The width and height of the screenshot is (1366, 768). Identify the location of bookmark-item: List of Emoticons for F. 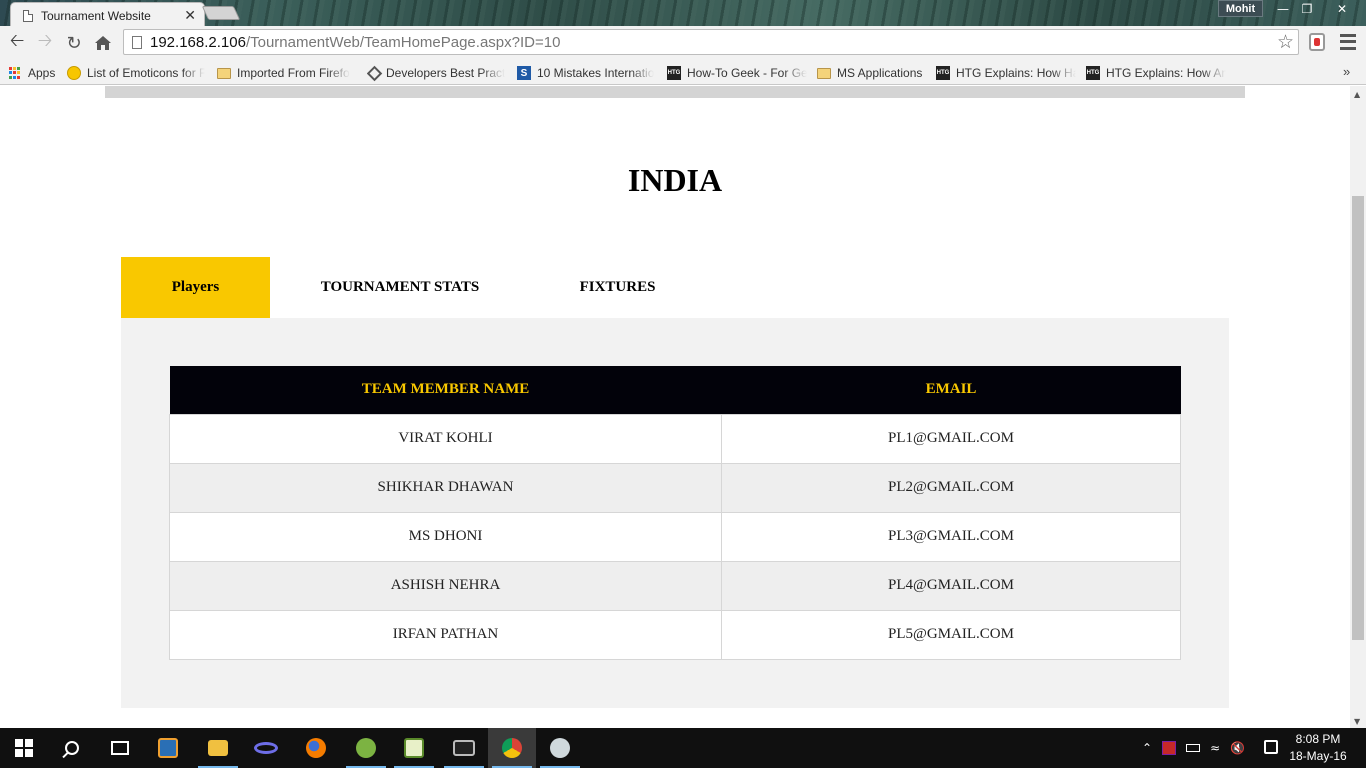
(136, 73).